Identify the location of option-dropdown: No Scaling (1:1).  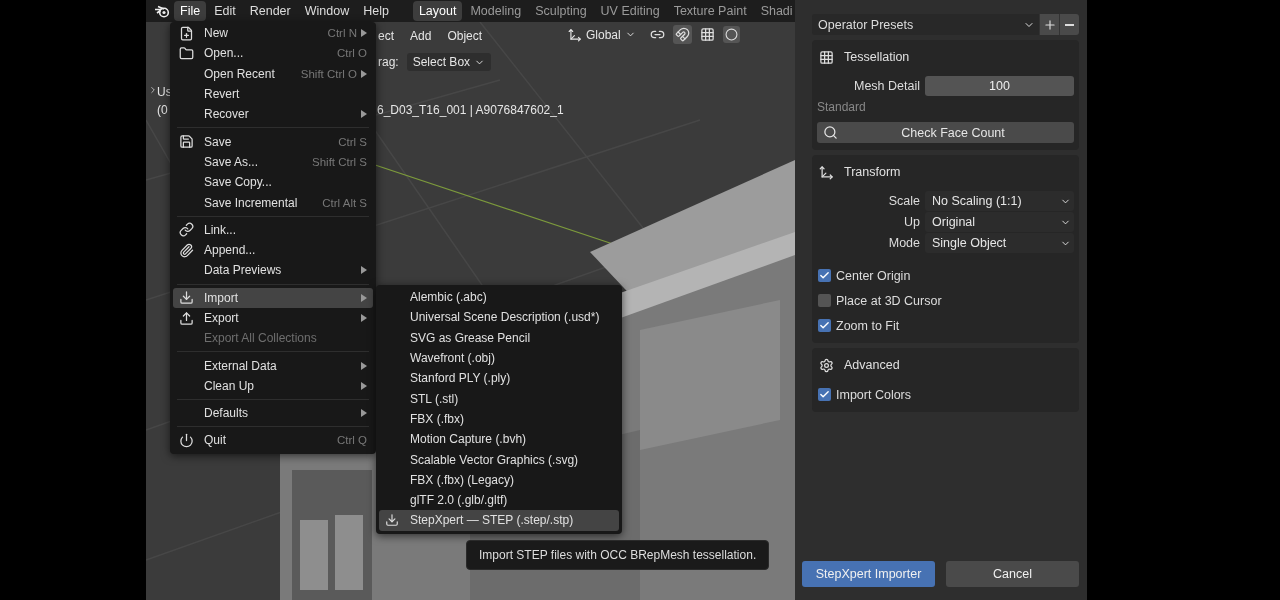
(999, 201).